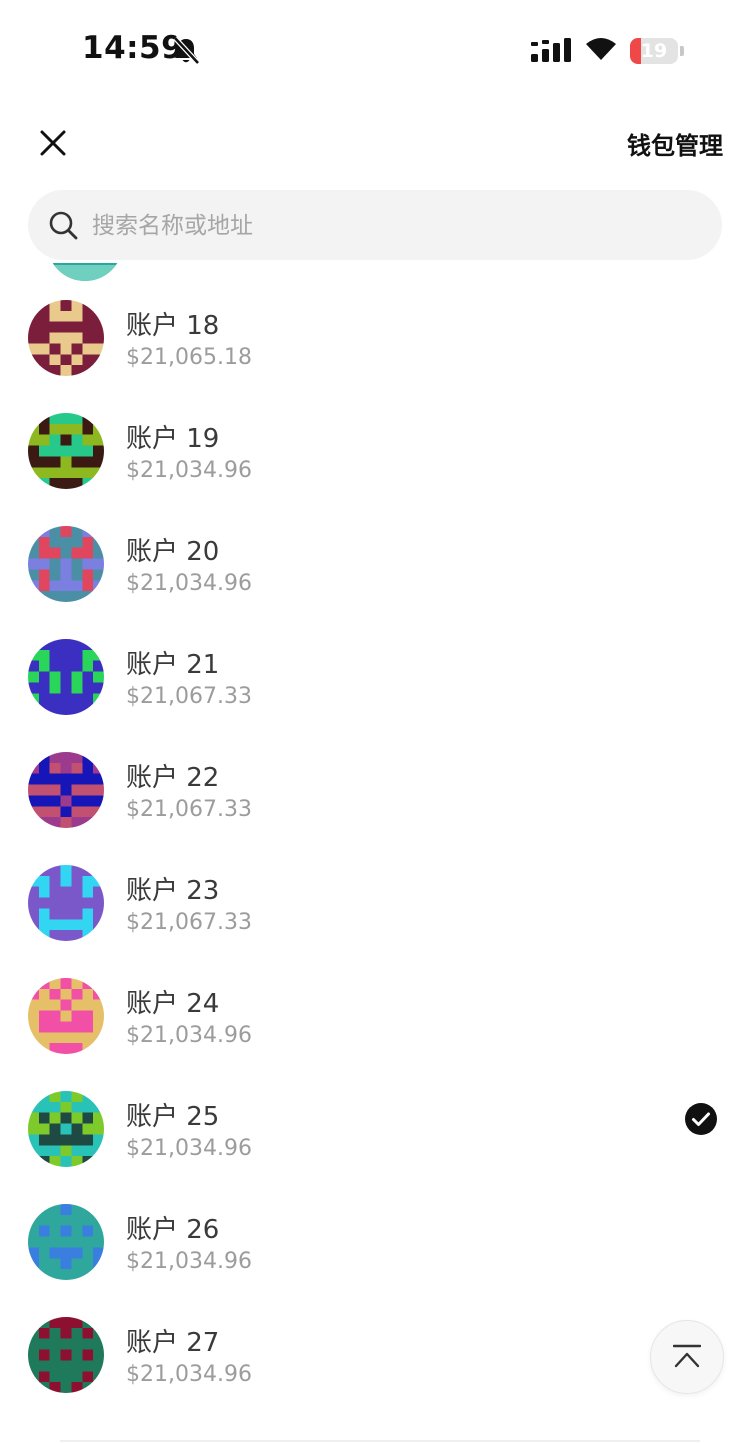 The height and width of the screenshot is (1444, 750). What do you see at coordinates (173, 1343) in the screenshot?
I see `account-name: 账户 27` at bounding box center [173, 1343].